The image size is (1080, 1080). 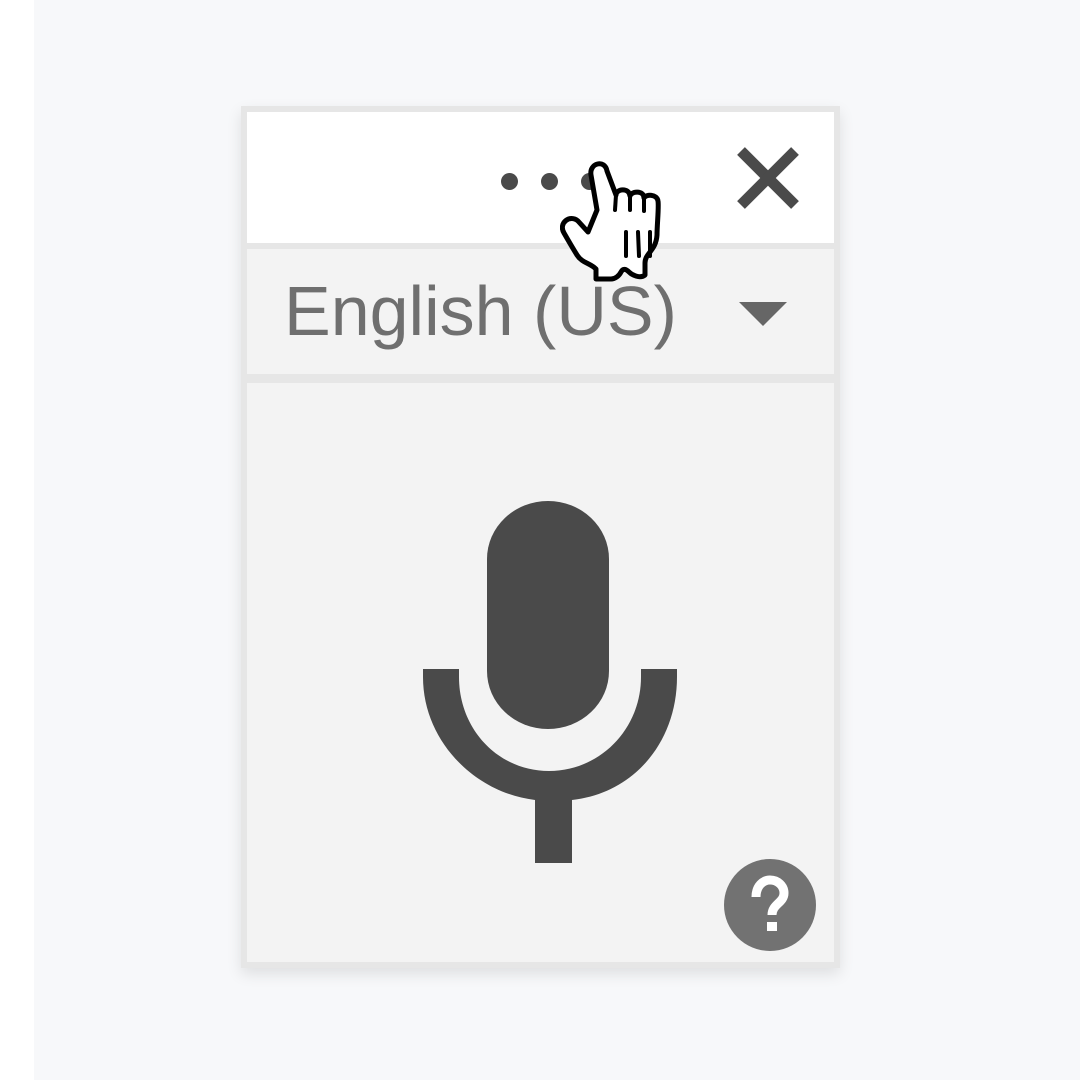 I want to click on microphone-icon, so click(x=549, y=683).